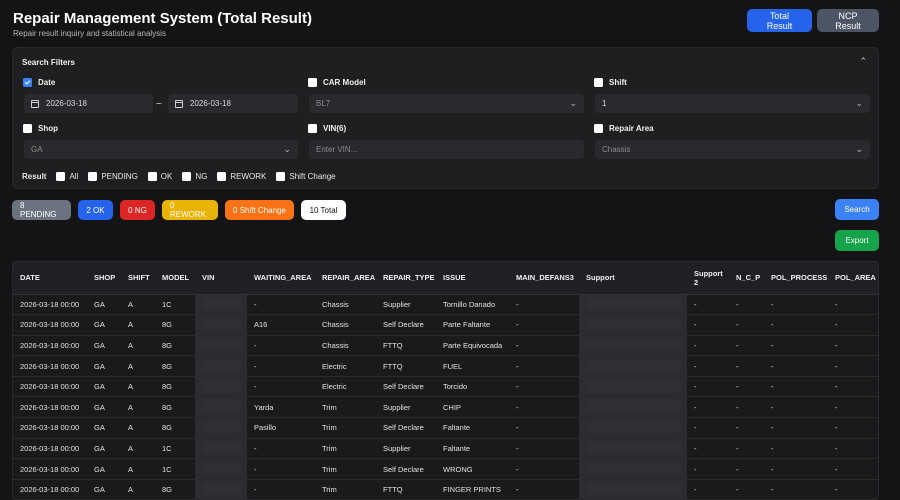 The image size is (900, 500). Describe the element at coordinates (779, 20) in the screenshot. I see `total-result-button: Total Result` at that location.